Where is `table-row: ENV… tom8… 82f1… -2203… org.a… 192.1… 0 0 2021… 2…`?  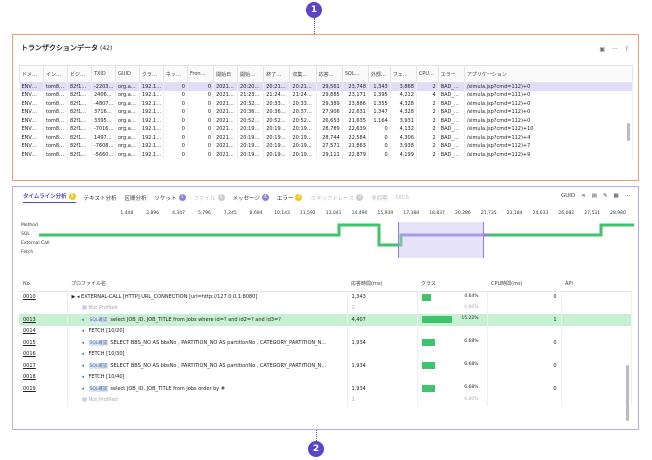 table-row: ENV… tom8… 82f1… -2203… org.a… 192.1… 0 0 2021… 2… is located at coordinates (326, 86).